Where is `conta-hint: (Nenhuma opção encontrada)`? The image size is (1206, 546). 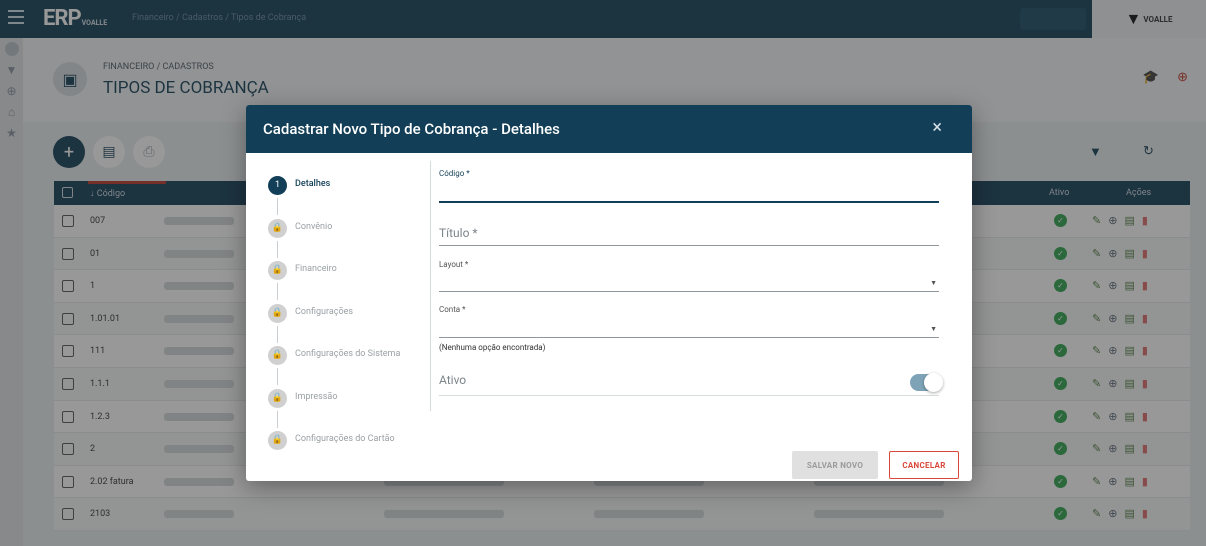 conta-hint: (Nenhuma opção encontrada) is located at coordinates (492, 347).